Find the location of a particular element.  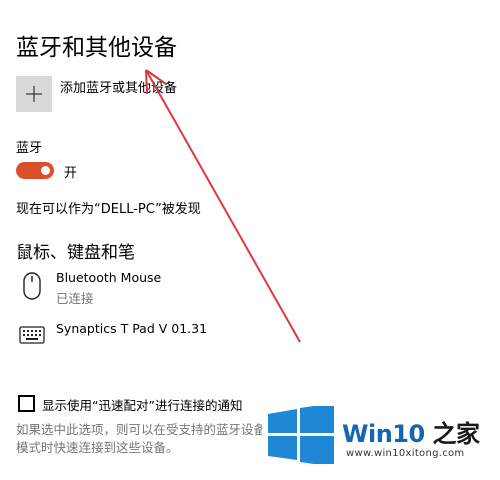

plus-icon is located at coordinates (34, 94).